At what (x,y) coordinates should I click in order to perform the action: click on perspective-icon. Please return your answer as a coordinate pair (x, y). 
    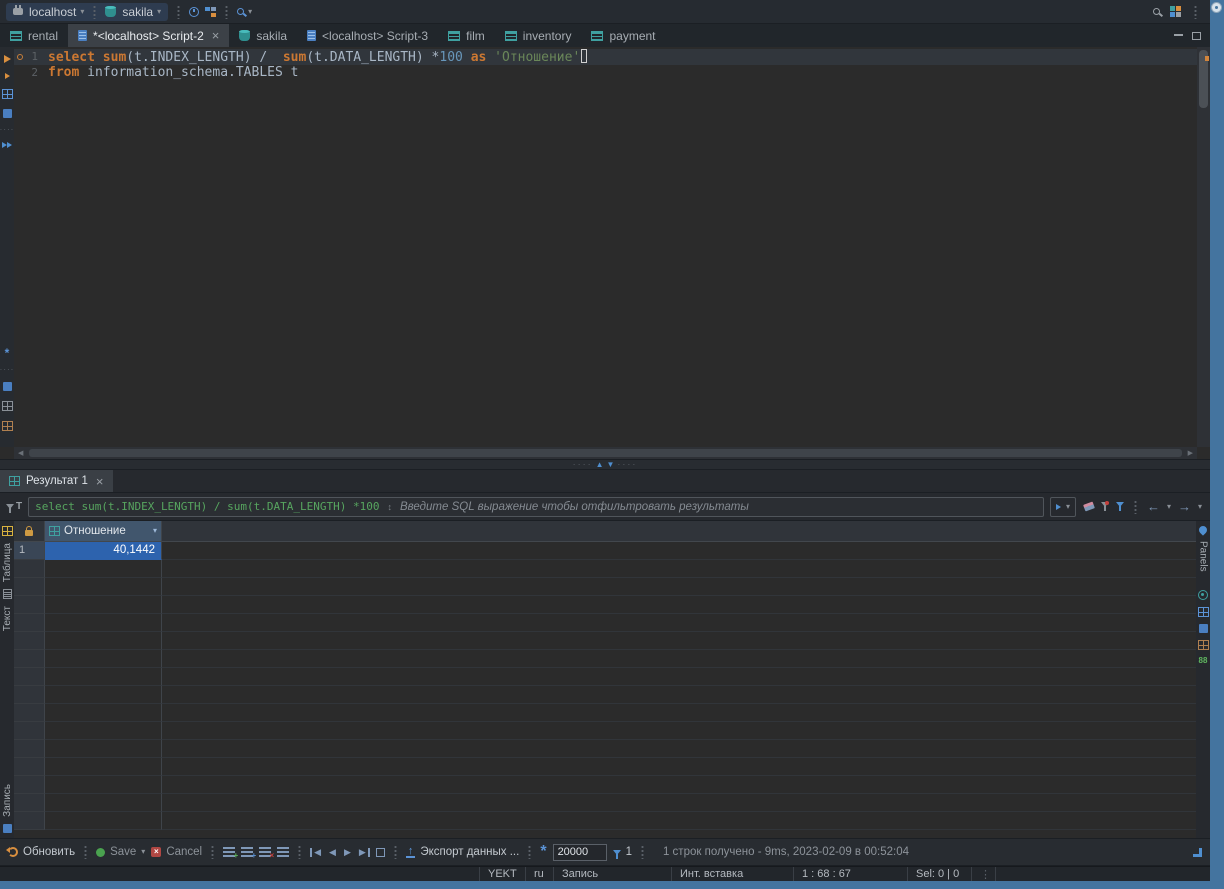
    Looking at the image, I should click on (1175, 11).